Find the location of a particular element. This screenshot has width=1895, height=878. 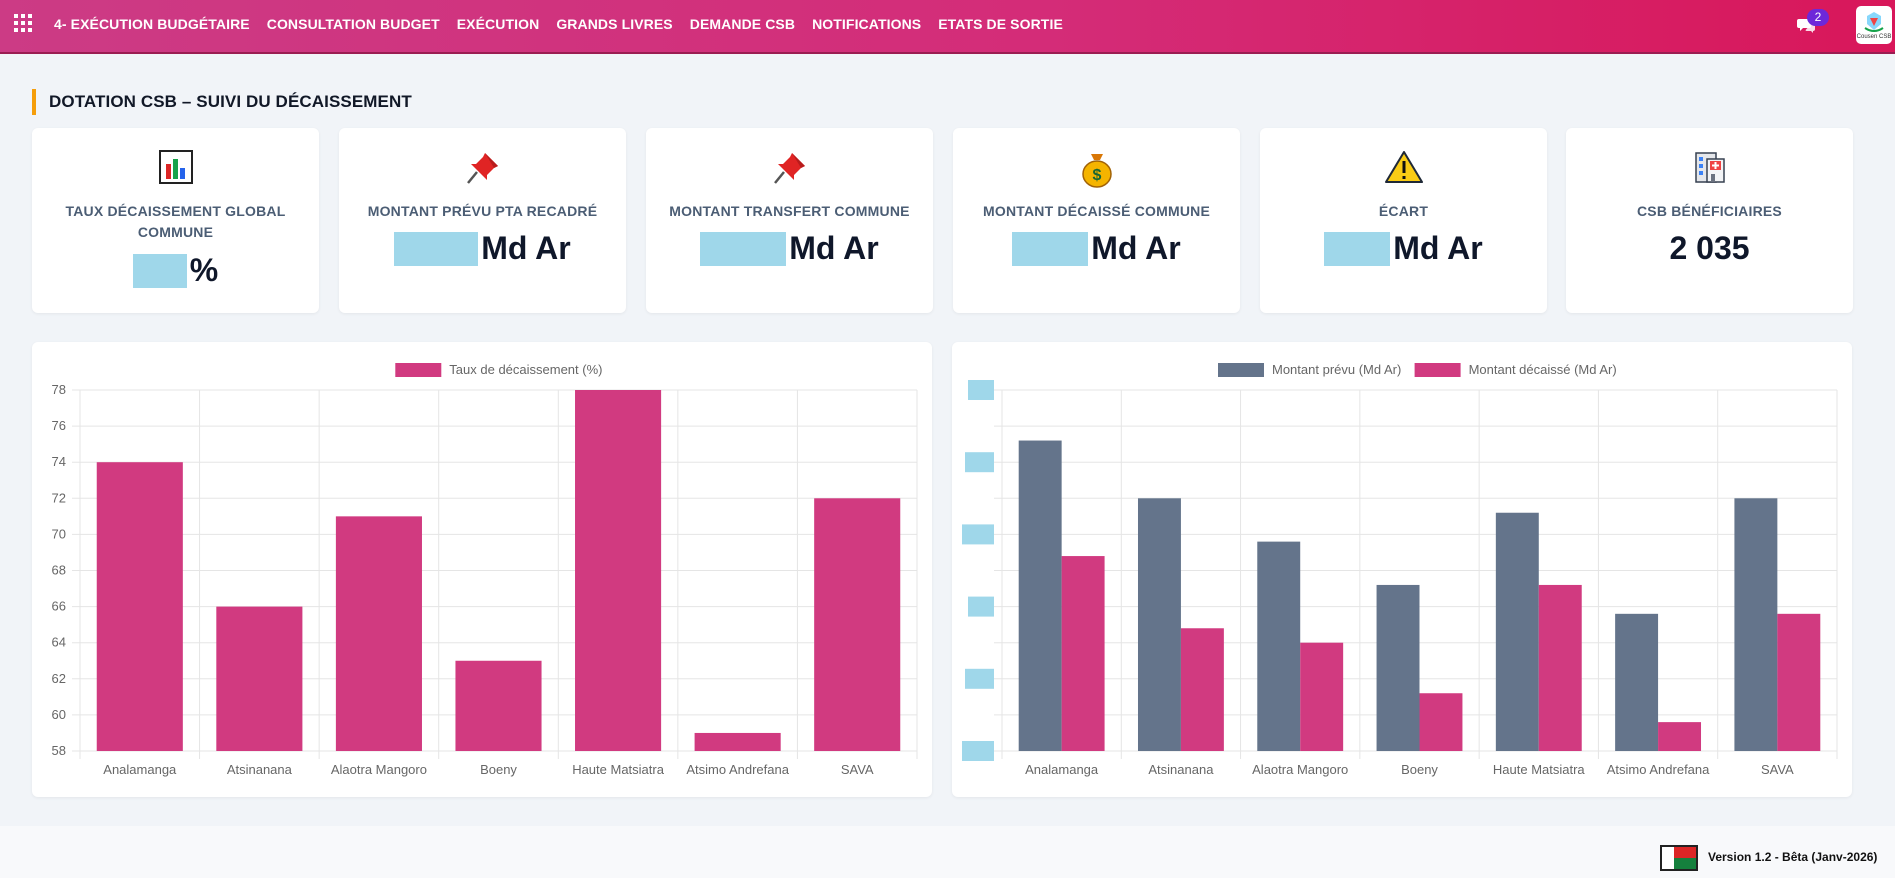

nav-item-consultation-budget: CONSULTATION BUDGET is located at coordinates (353, 24).